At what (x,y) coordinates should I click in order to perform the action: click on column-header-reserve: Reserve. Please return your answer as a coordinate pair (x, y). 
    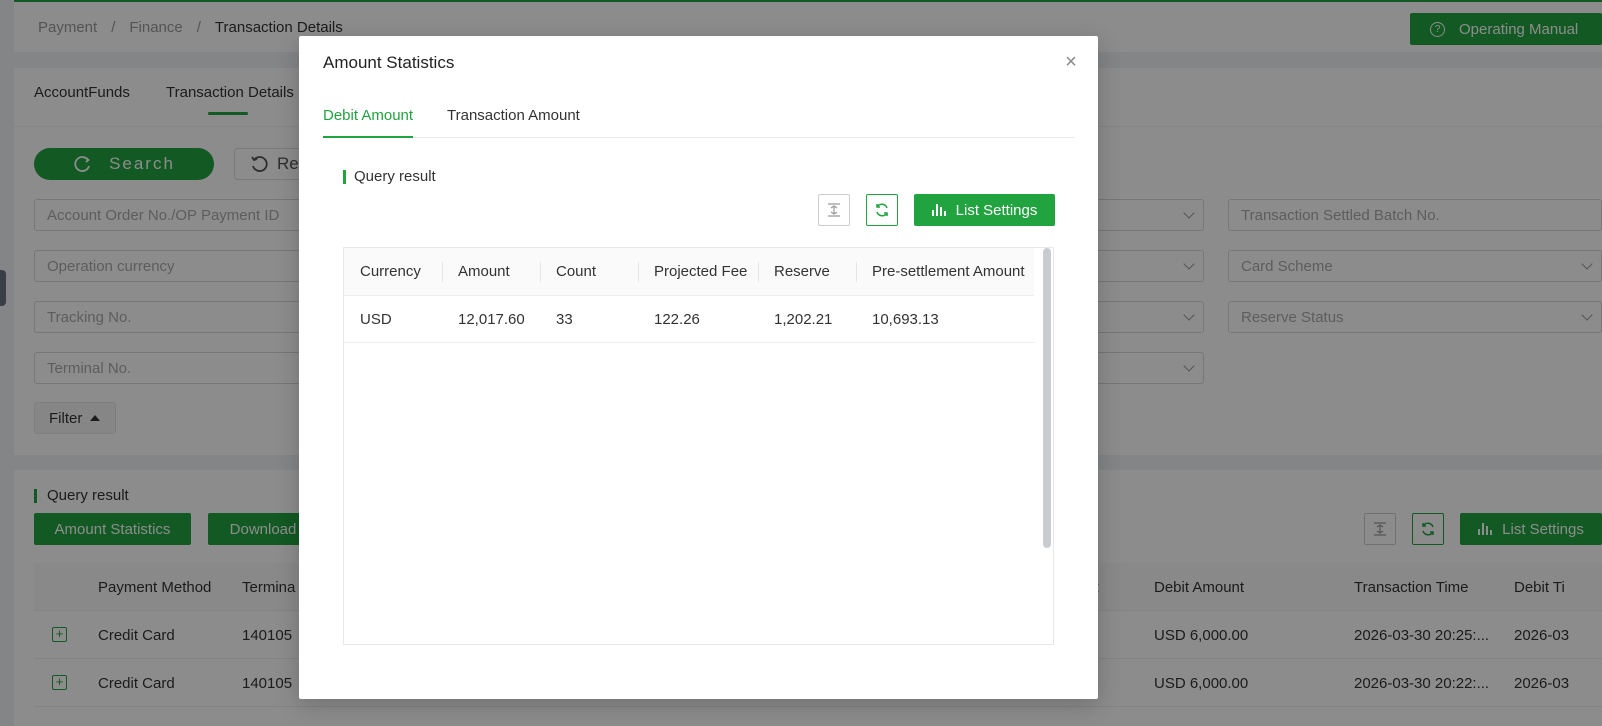
    Looking at the image, I should click on (802, 271).